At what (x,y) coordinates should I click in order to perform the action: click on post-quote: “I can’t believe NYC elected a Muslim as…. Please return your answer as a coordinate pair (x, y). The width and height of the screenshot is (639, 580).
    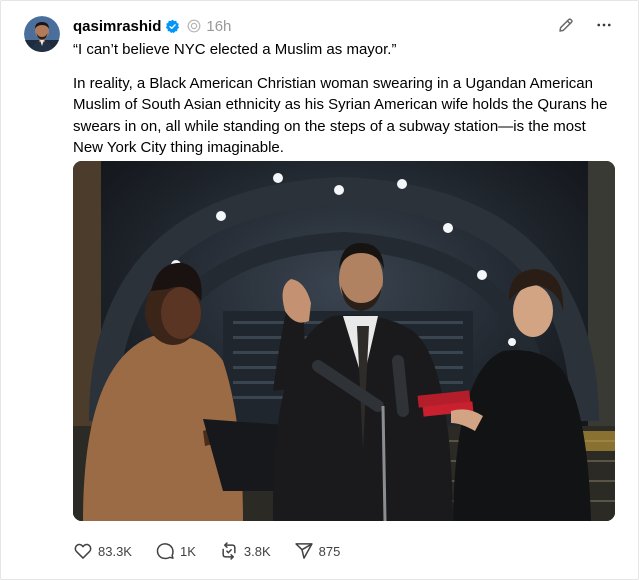
    Looking at the image, I should click on (235, 49).